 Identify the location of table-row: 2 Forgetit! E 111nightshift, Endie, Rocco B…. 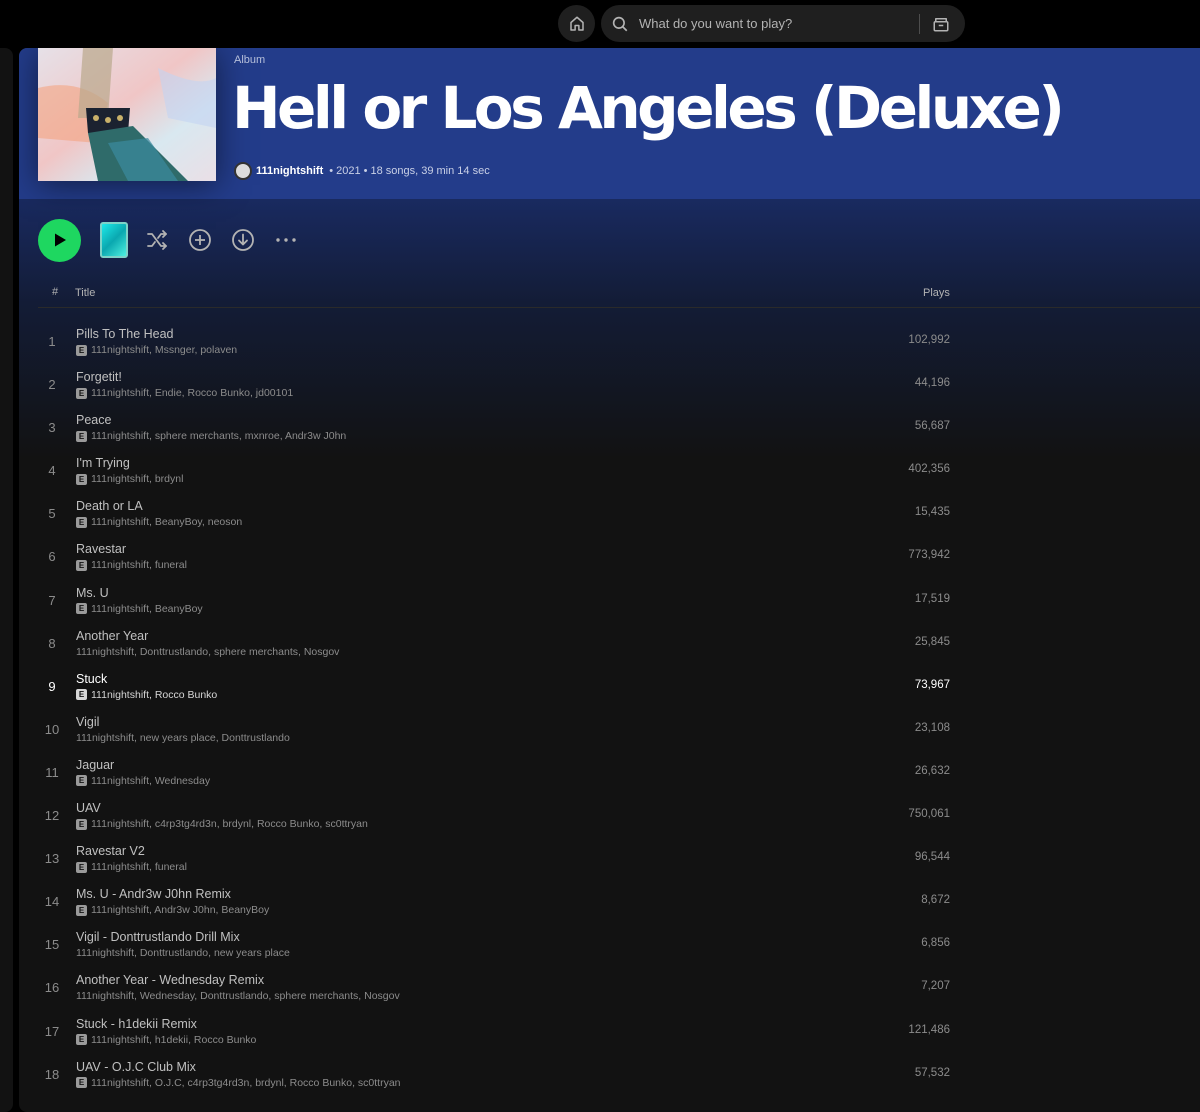
(498, 384).